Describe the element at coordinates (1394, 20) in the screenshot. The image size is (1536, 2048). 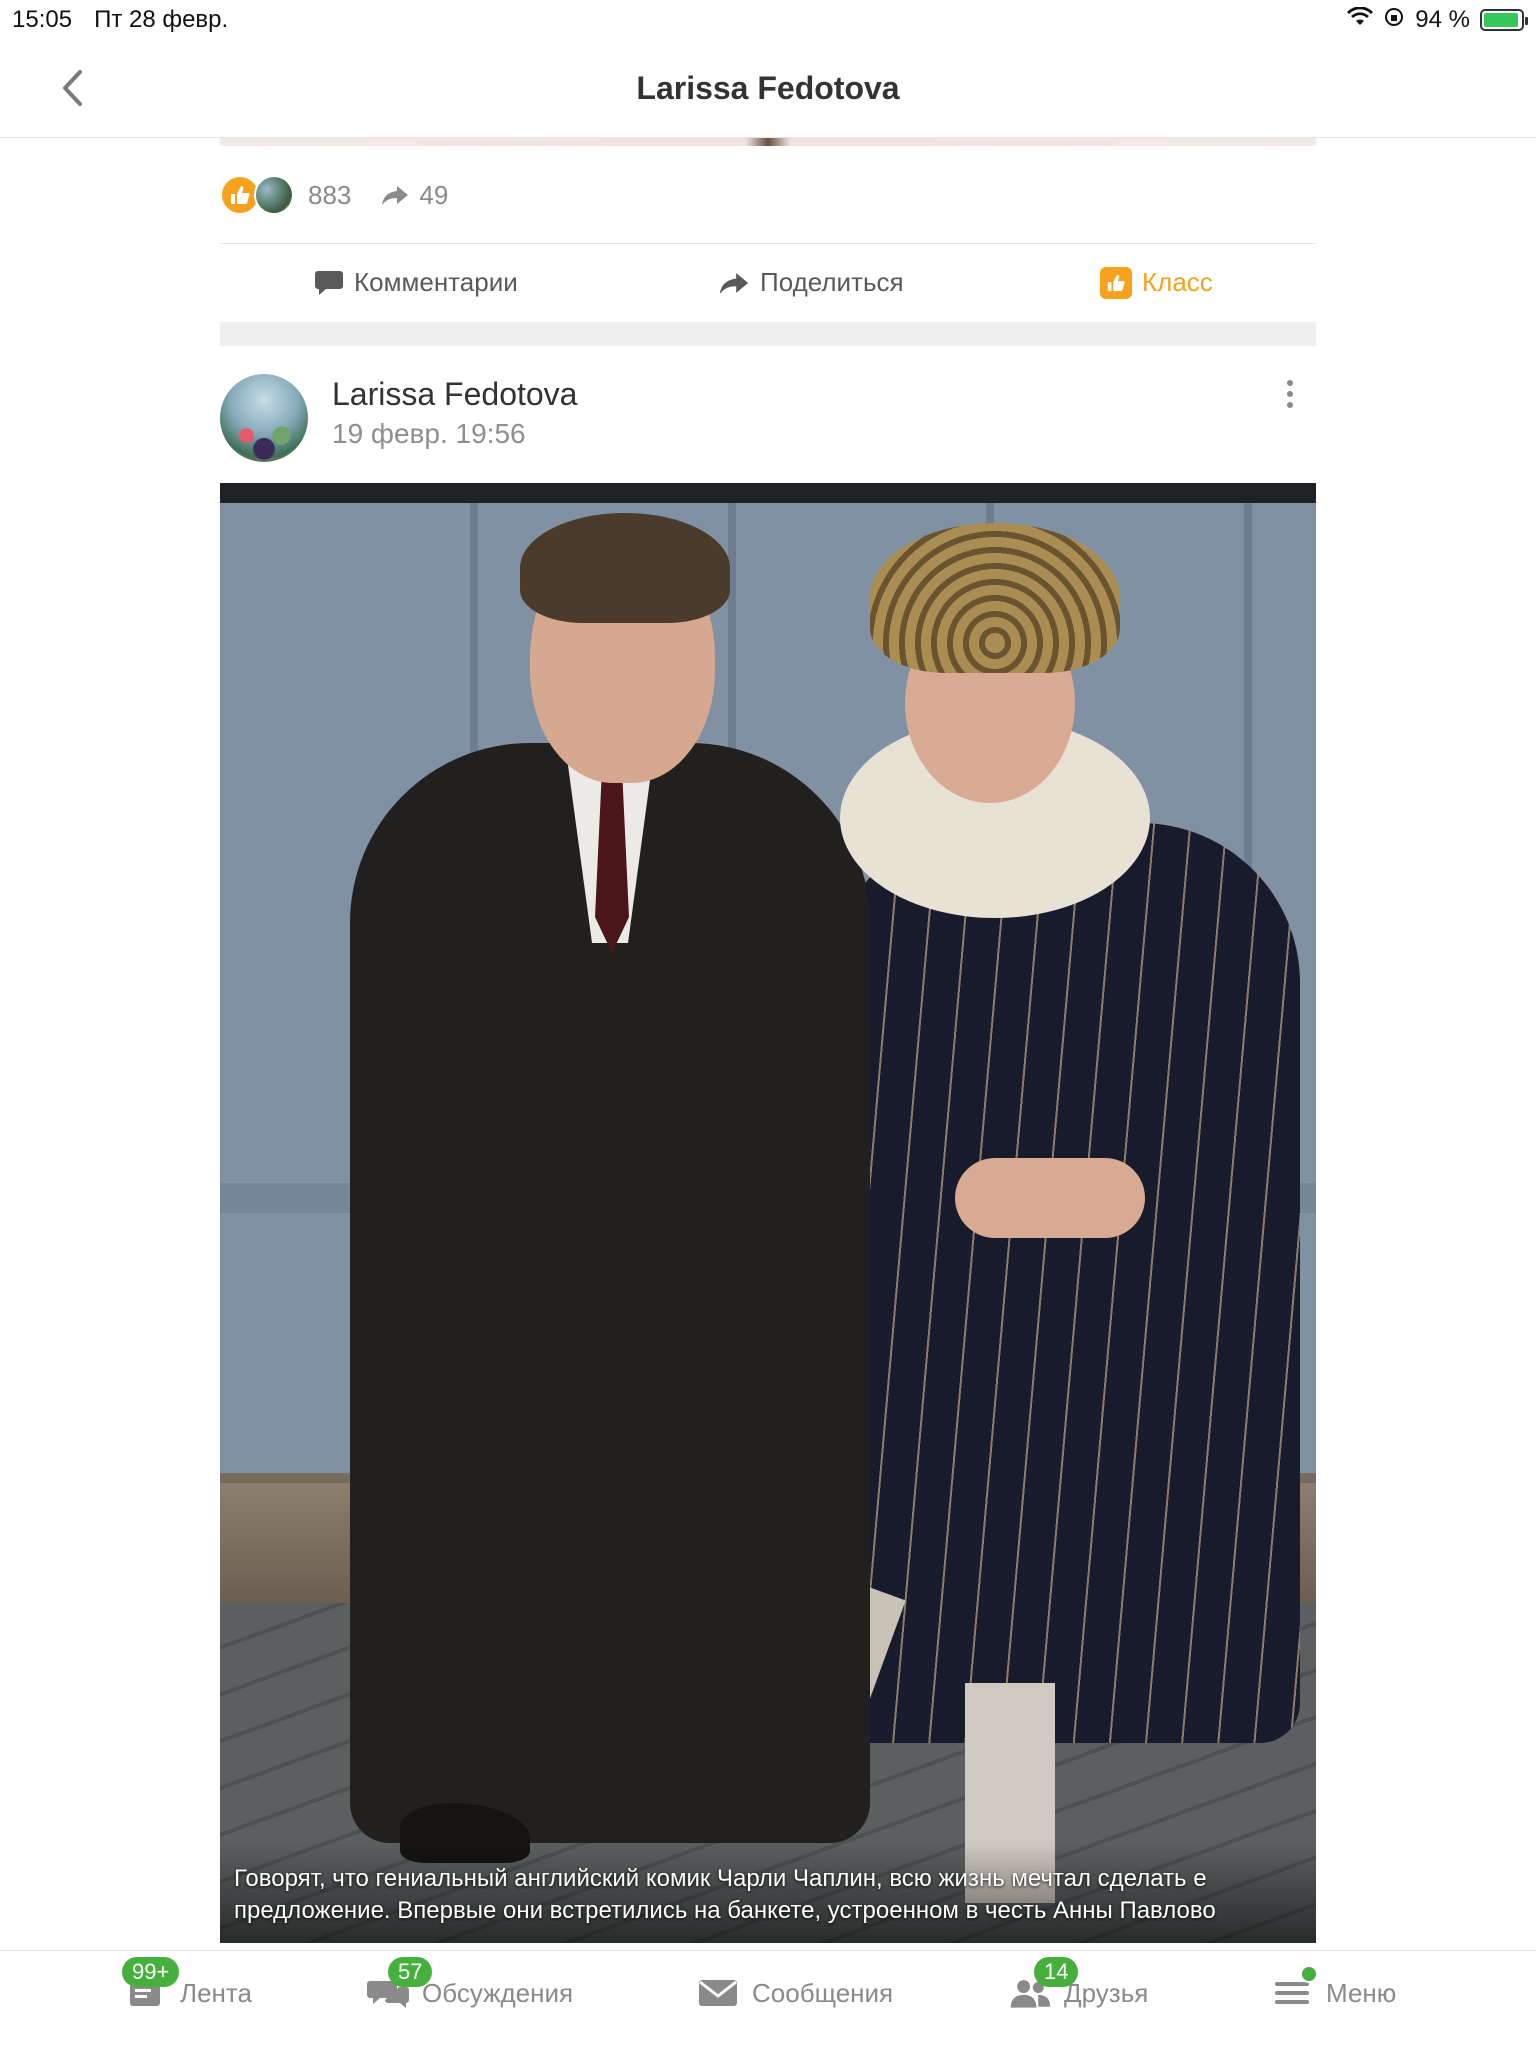
I see `orientation-lock-icon` at that location.